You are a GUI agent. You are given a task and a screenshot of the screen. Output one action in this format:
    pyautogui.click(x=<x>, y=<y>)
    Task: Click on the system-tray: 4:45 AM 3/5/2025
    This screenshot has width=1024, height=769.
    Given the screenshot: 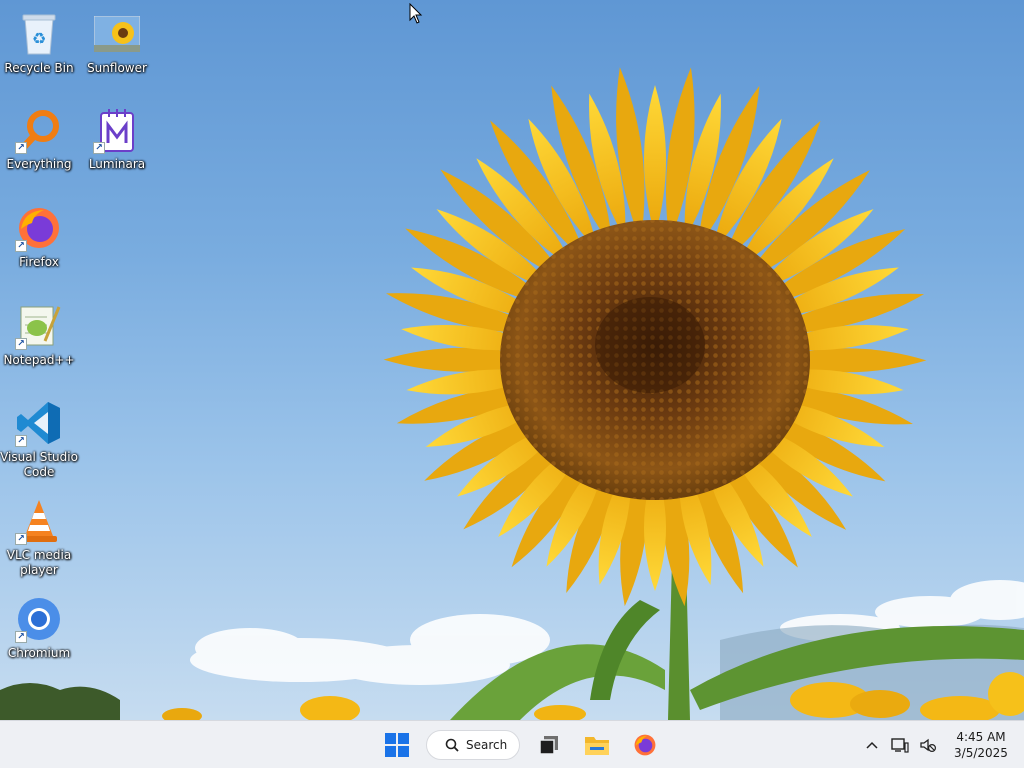 What is the action you would take?
    pyautogui.click(x=941, y=745)
    